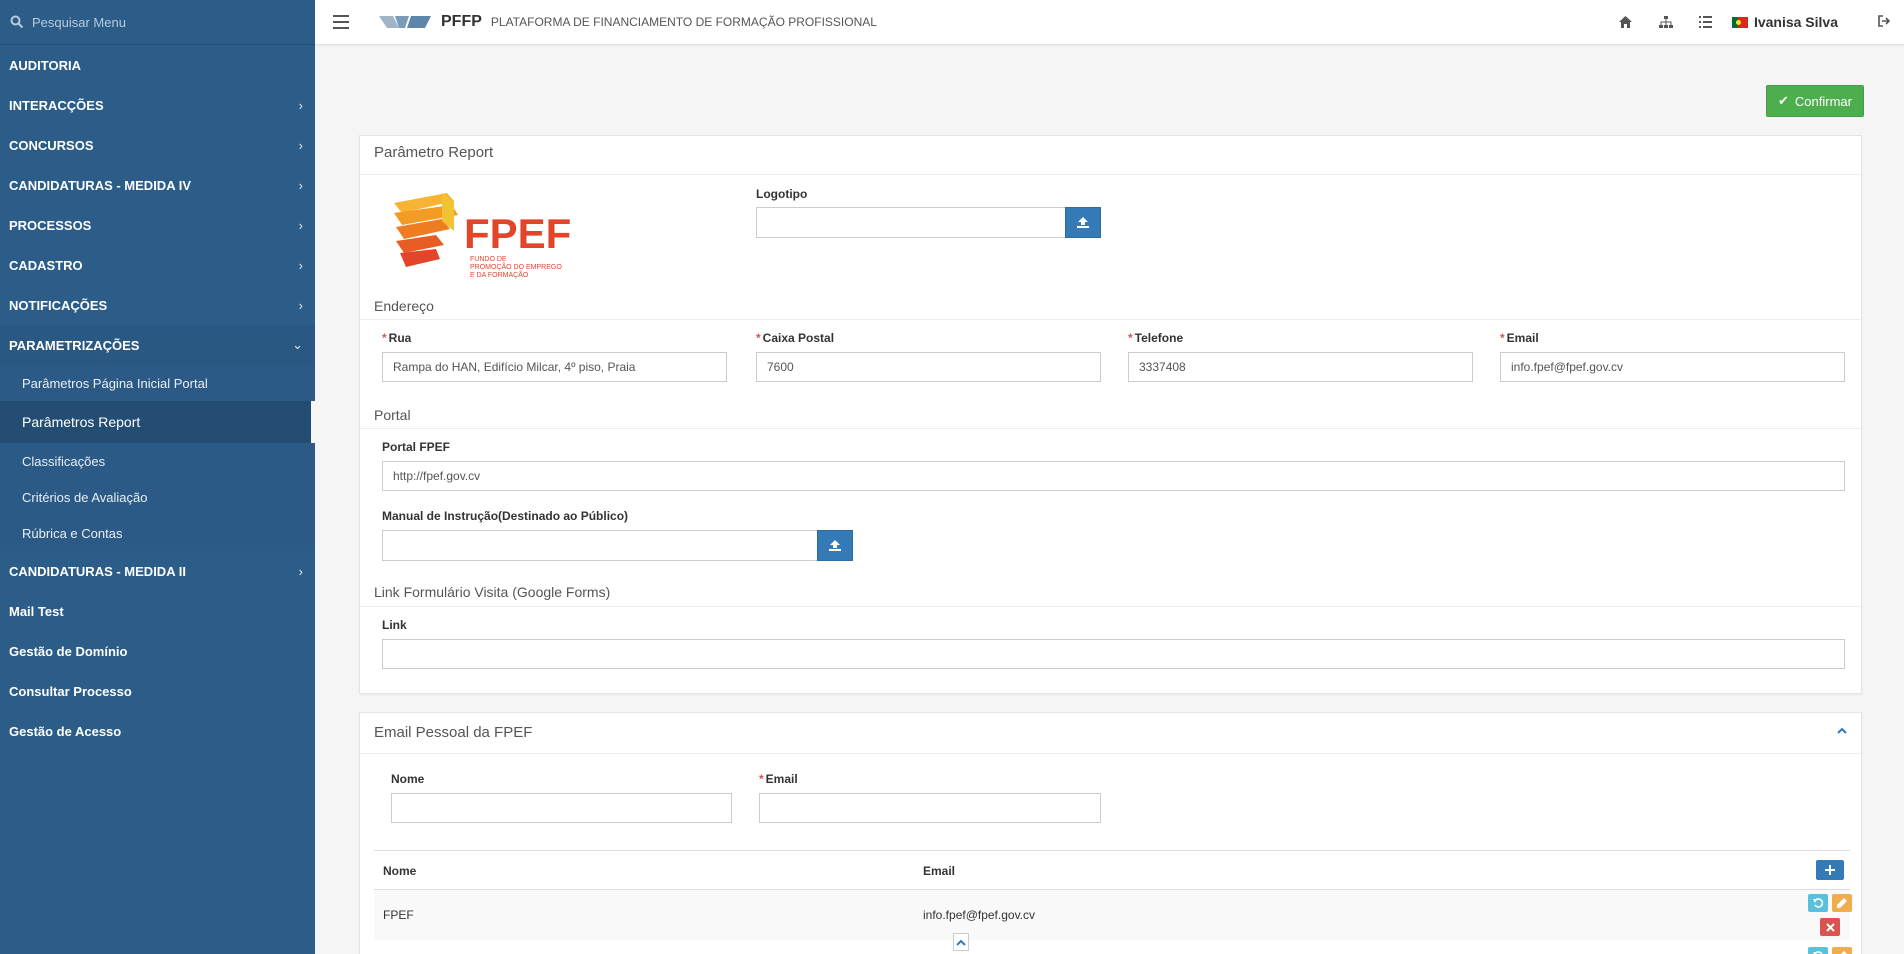  I want to click on logotipo-label: Logotipo, so click(782, 194).